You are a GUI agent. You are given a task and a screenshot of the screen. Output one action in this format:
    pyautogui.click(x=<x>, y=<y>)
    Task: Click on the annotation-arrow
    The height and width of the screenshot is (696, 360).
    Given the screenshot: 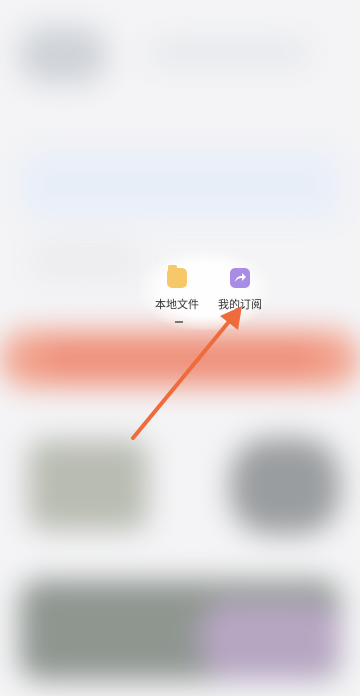 What is the action you would take?
    pyautogui.click(x=186, y=373)
    